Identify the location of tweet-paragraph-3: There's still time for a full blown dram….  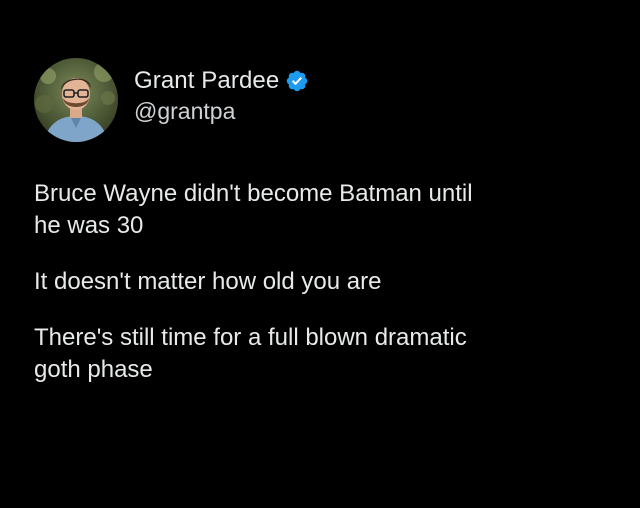
(250, 353).